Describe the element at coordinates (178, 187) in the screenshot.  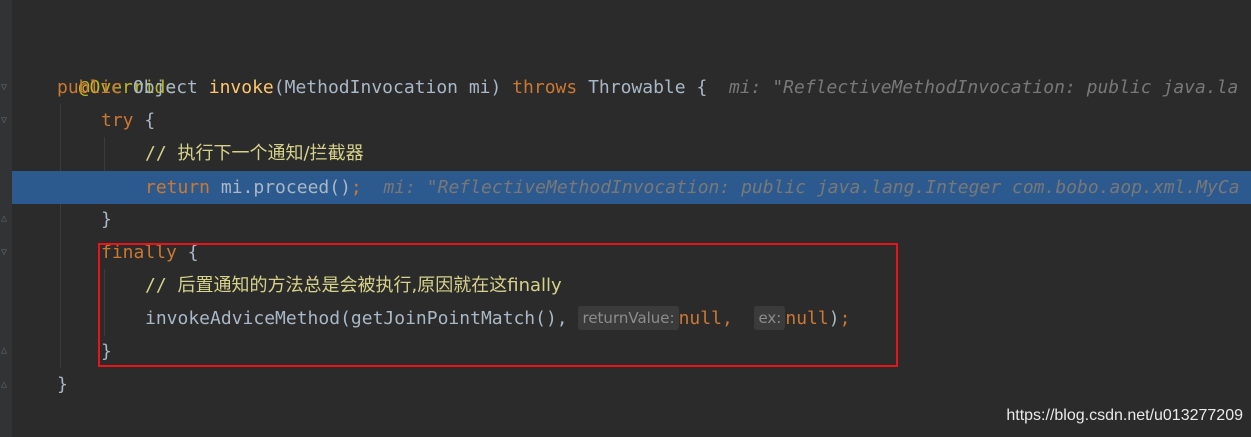
I see `keyword-return: return` at that location.